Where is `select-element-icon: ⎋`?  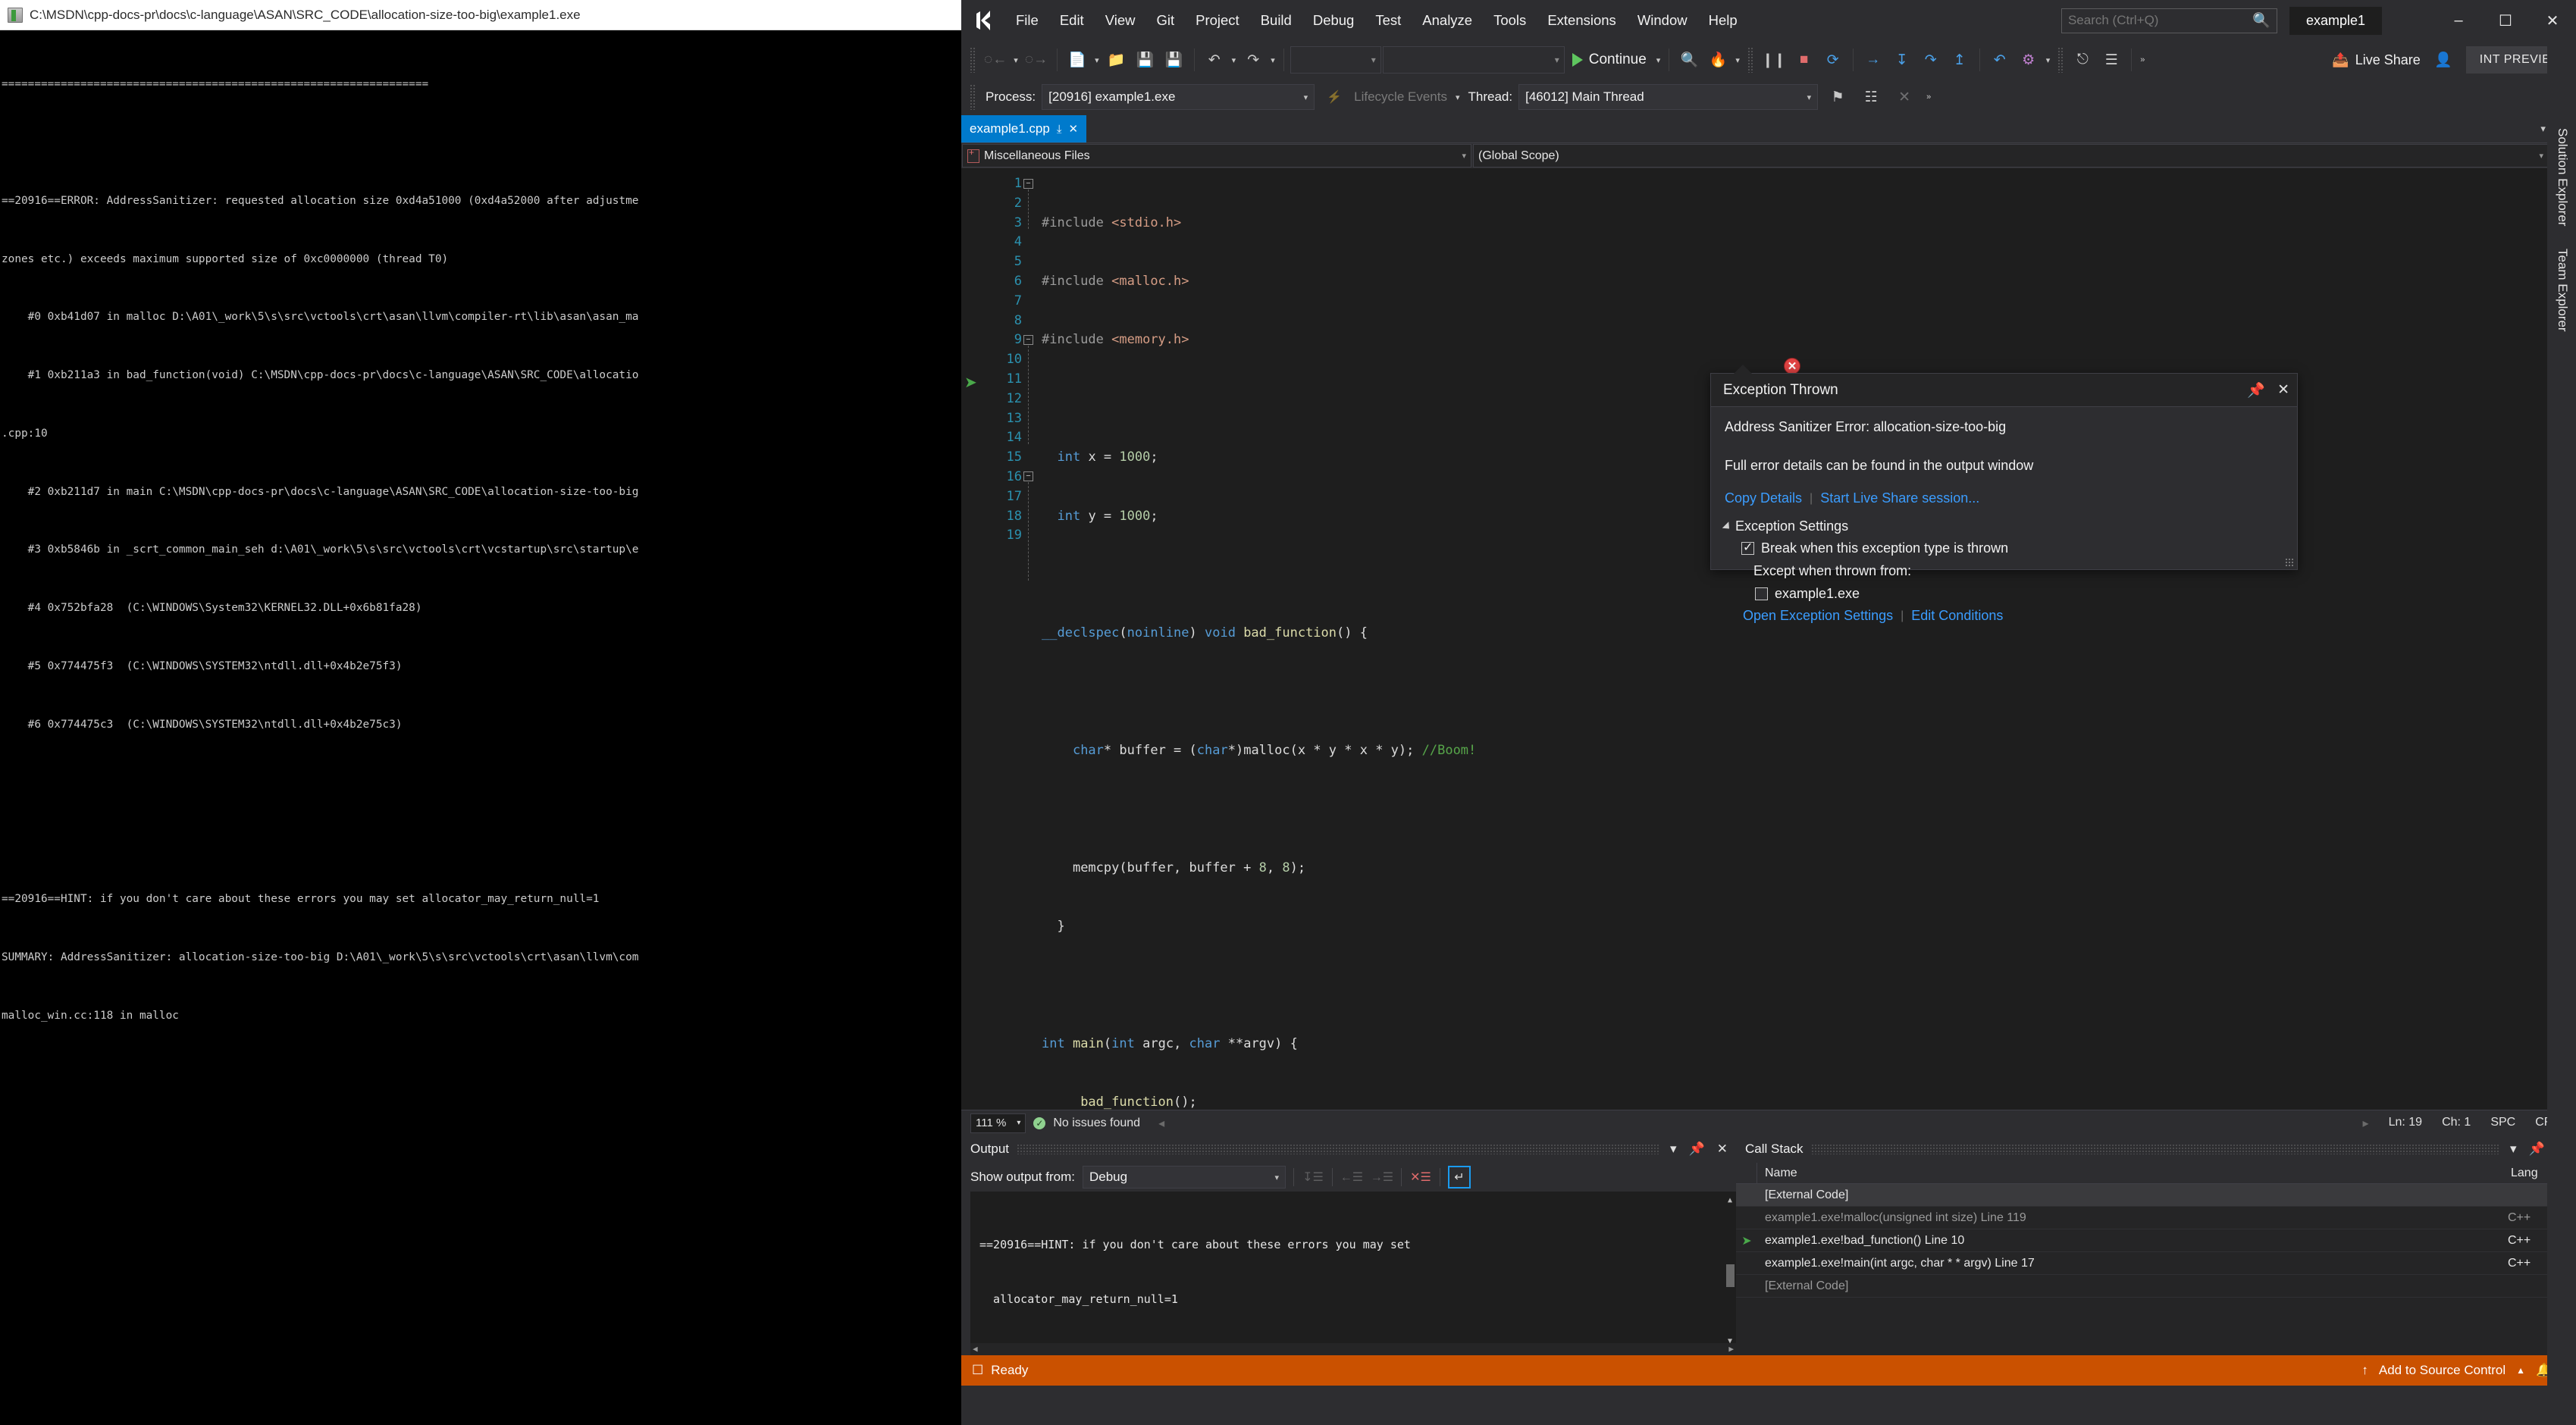
select-element-icon: ⎋ is located at coordinates (2082, 60).